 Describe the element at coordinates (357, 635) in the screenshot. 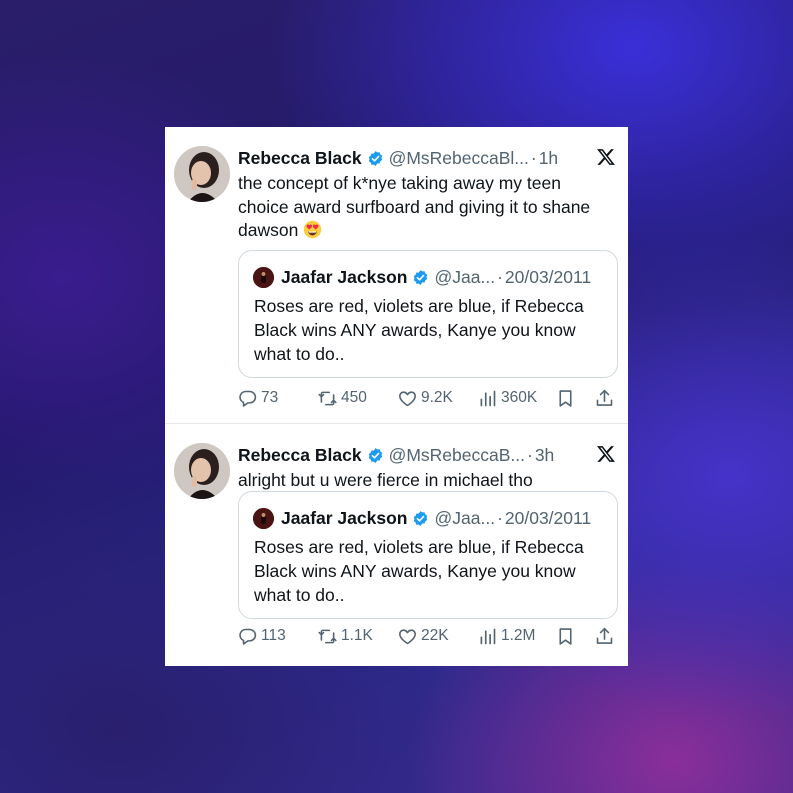

I see `retweet-count: 1.1K` at that location.